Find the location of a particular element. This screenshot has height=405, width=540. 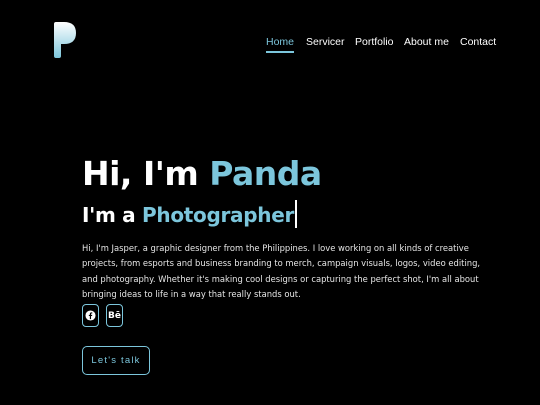

role-prefix: I'm a is located at coordinates (112, 215).